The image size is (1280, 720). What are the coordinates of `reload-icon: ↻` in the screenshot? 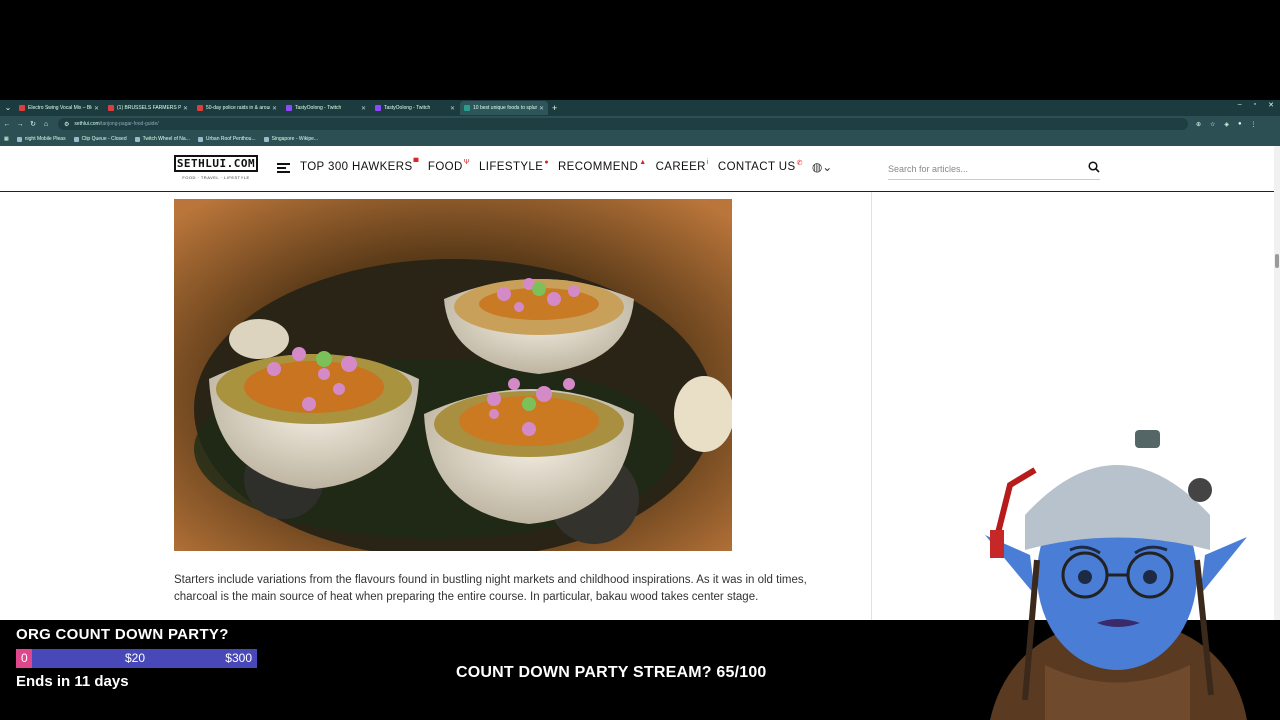 It's located at (33, 124).